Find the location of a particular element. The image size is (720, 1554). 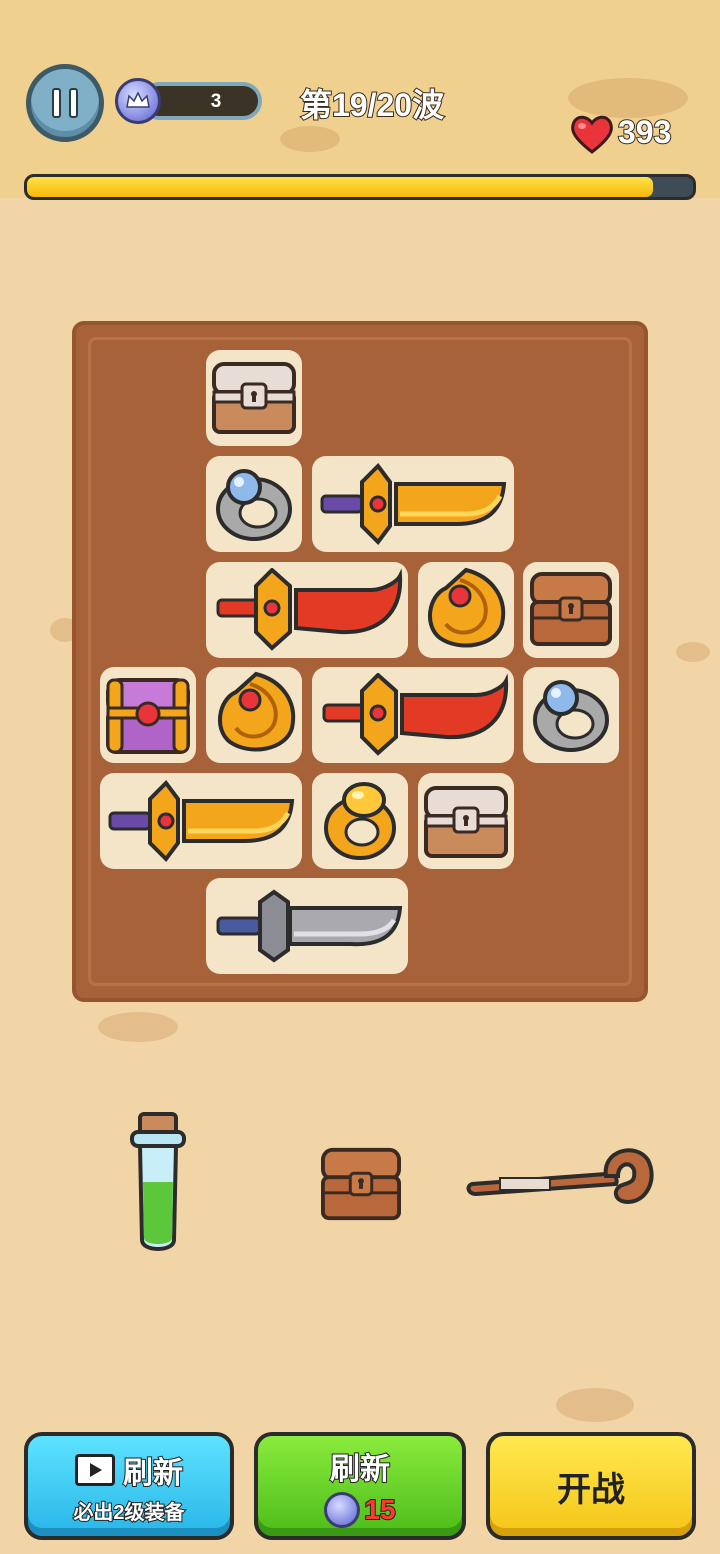

heart-icon is located at coordinates (592, 134).